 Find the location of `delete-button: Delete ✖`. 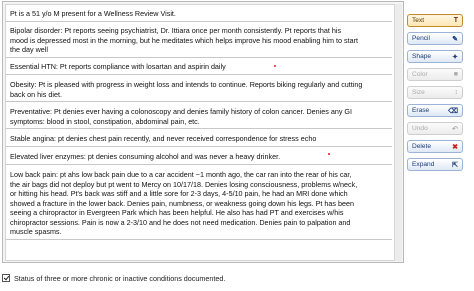

delete-button: Delete ✖ is located at coordinates (435, 146).